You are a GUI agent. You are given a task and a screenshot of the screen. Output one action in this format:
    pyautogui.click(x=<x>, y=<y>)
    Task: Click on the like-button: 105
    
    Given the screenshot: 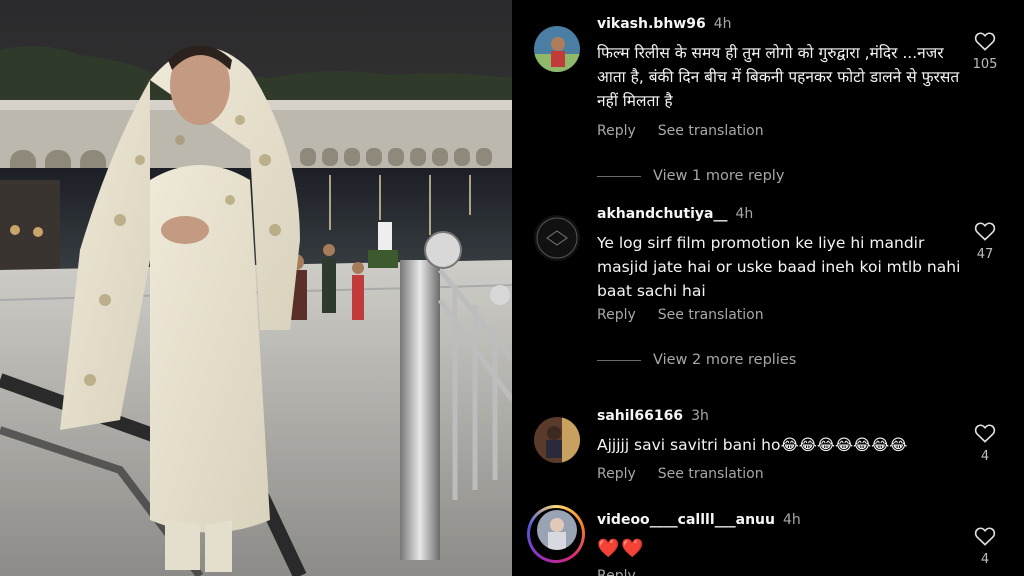 What is the action you would take?
    pyautogui.click(x=985, y=51)
    